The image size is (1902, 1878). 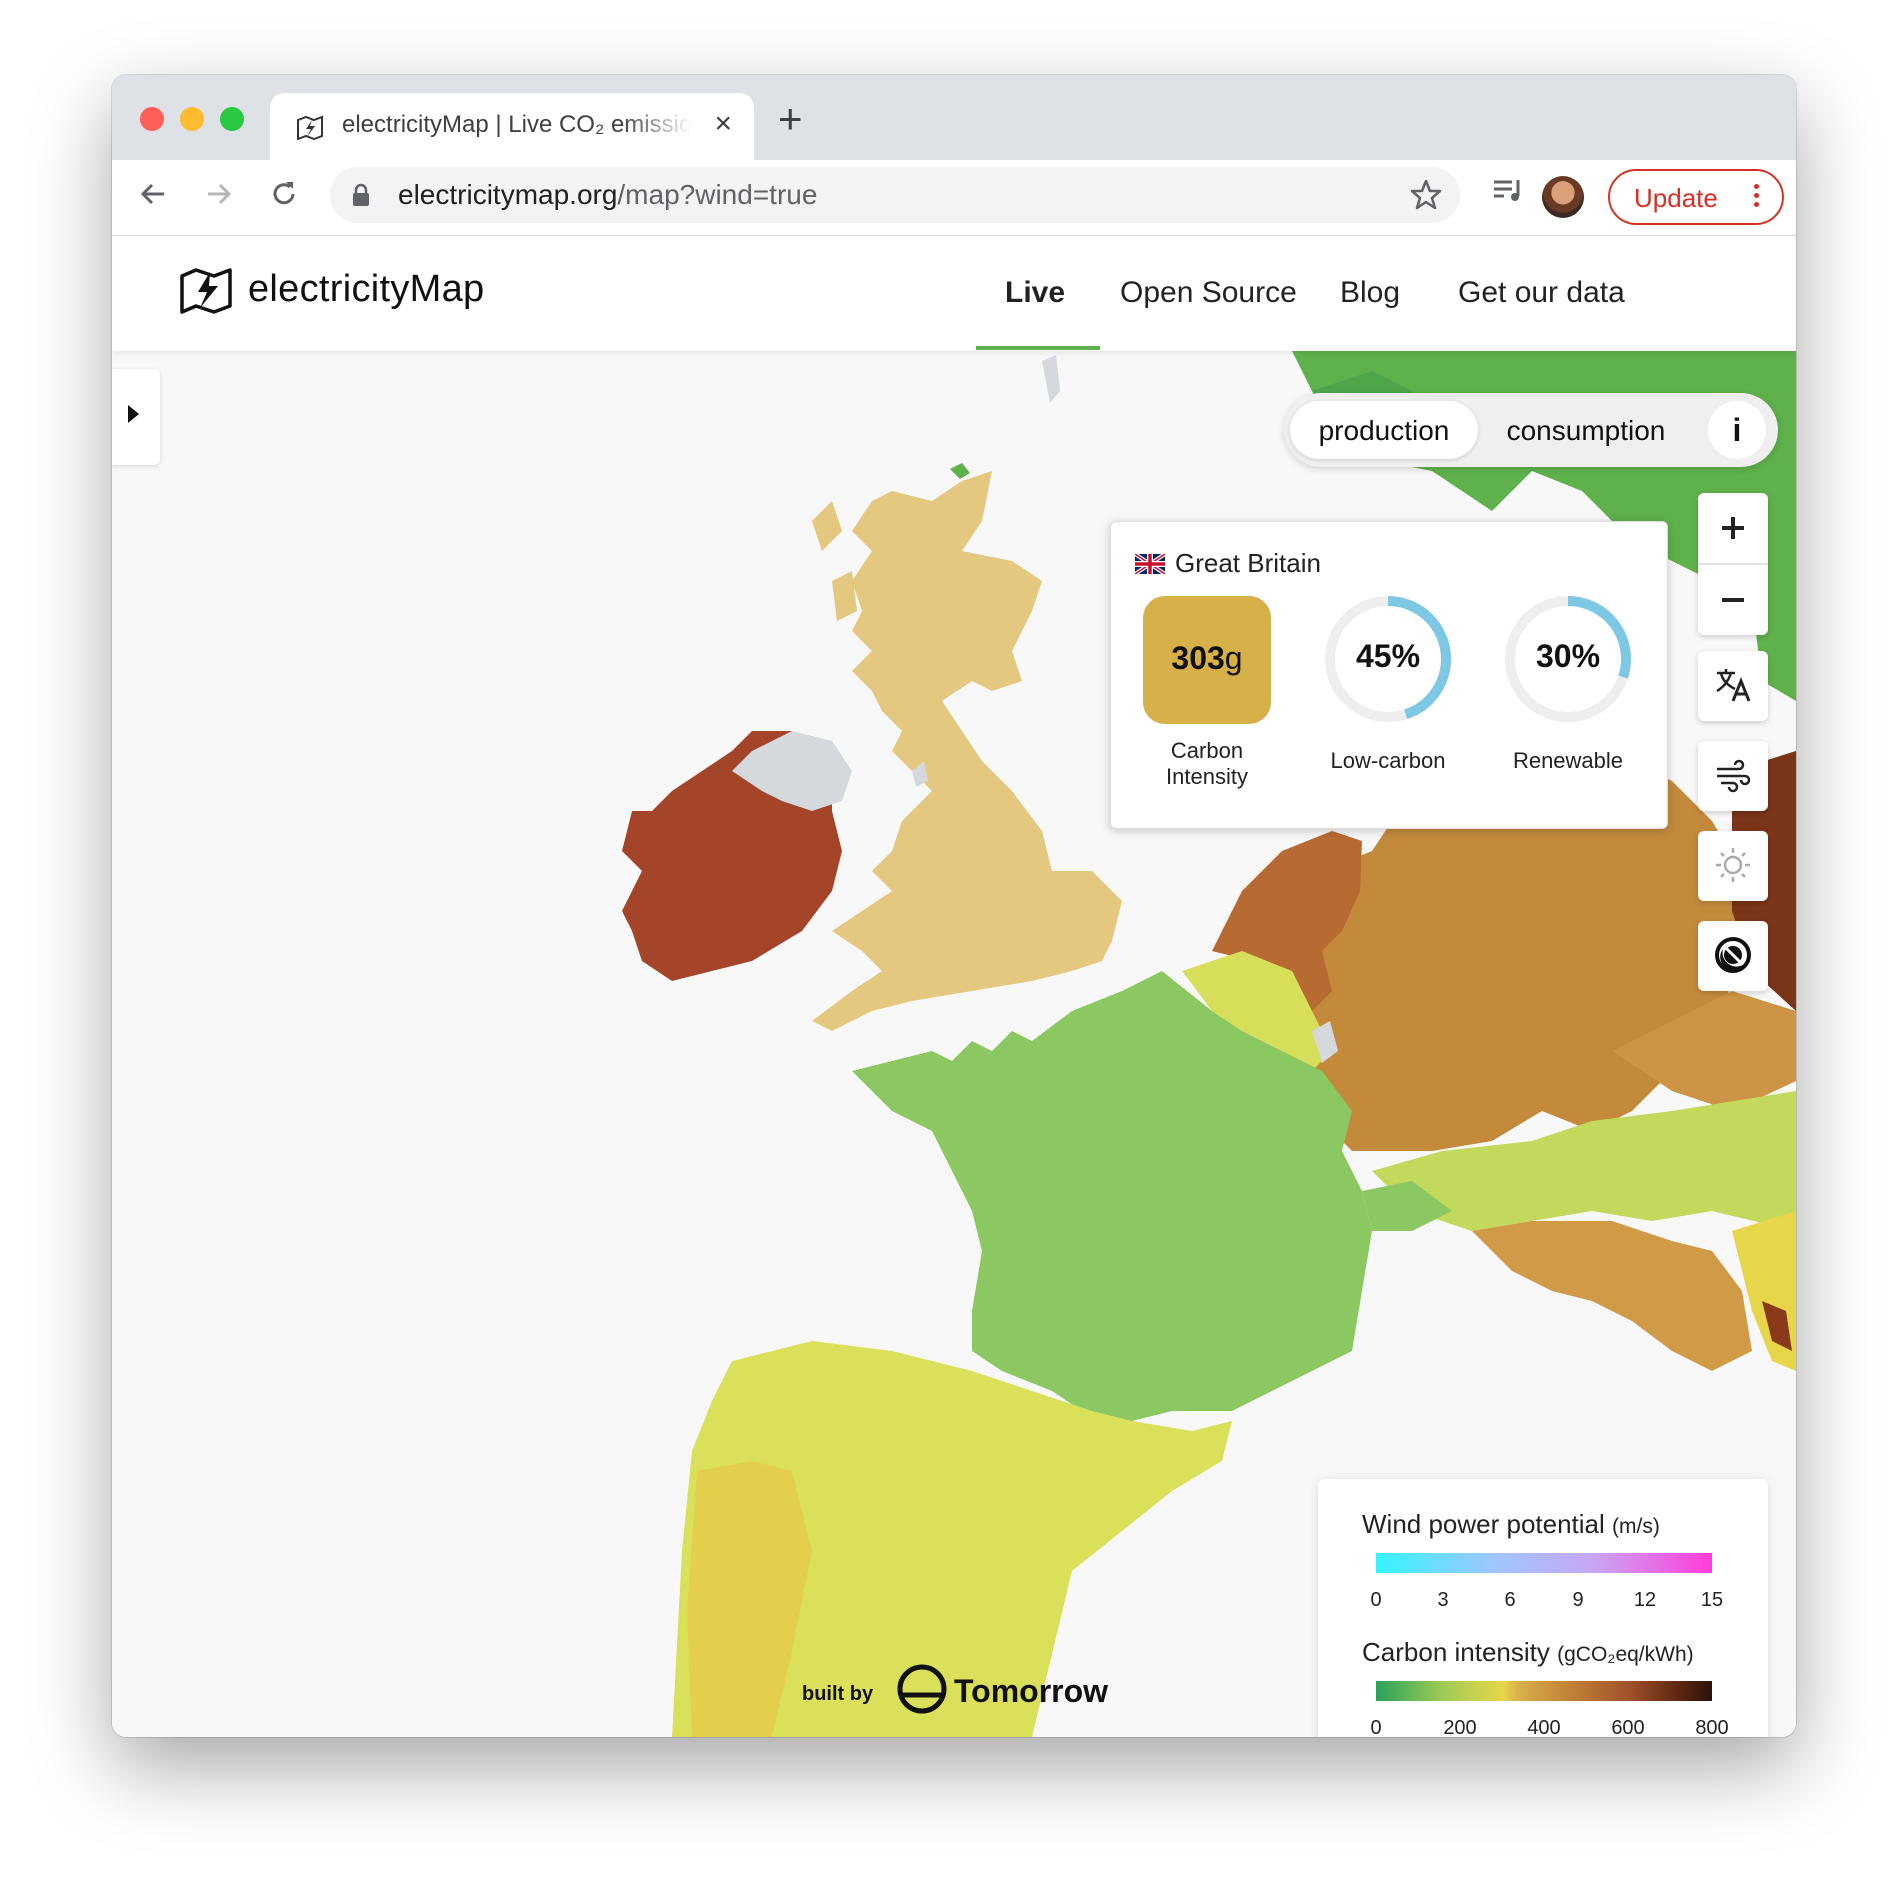 What do you see at coordinates (1208, 293) in the screenshot?
I see `nav-open-source: Open Source` at bounding box center [1208, 293].